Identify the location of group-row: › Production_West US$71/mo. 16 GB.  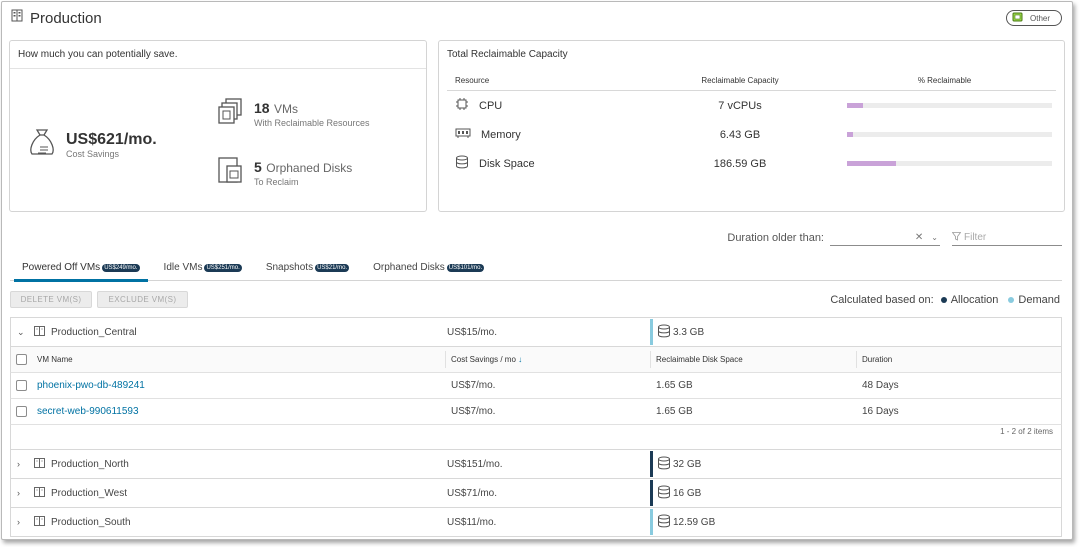
(536, 493).